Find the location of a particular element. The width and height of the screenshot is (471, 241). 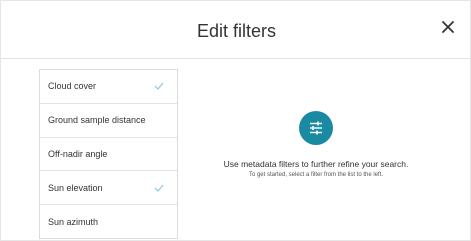

sliders-icon is located at coordinates (316, 128).